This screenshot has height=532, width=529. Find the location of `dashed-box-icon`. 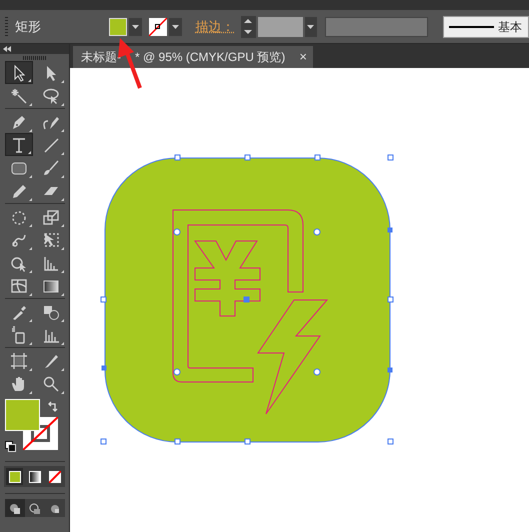

dashed-box-icon is located at coordinates (51, 239).